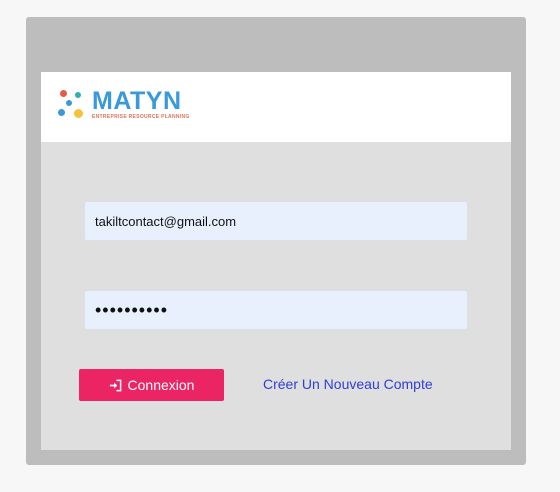  Describe the element at coordinates (72, 105) in the screenshot. I see `molecule-dots-icon` at that location.